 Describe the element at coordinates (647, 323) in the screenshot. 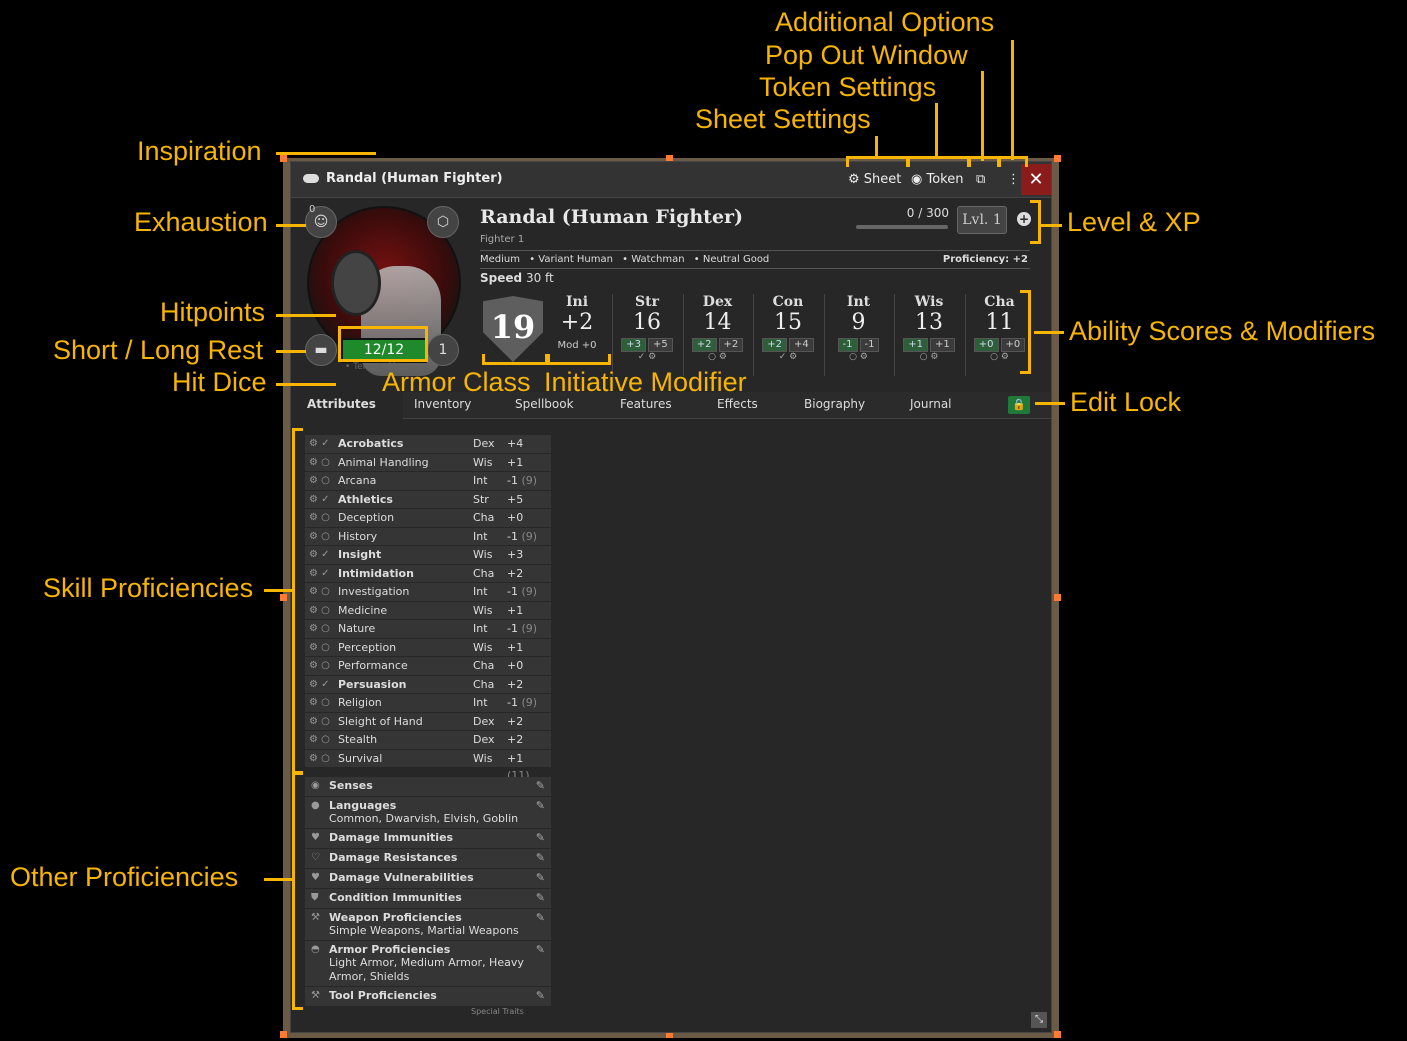

I see `ability-score: 16` at that location.